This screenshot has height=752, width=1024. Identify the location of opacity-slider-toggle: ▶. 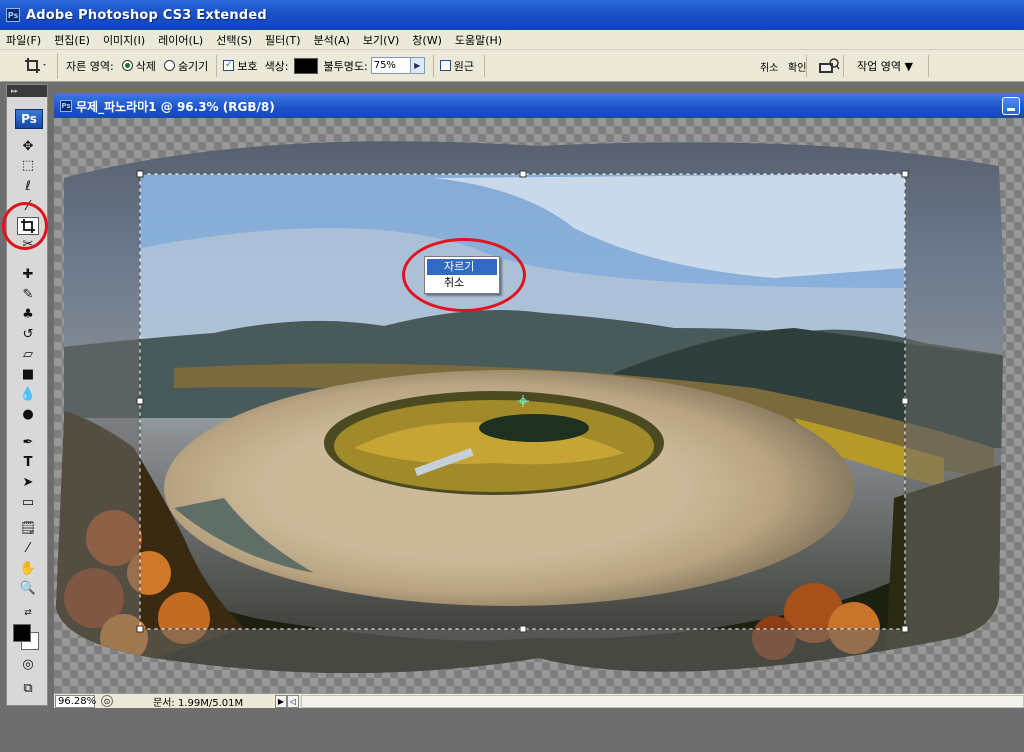
(417, 65).